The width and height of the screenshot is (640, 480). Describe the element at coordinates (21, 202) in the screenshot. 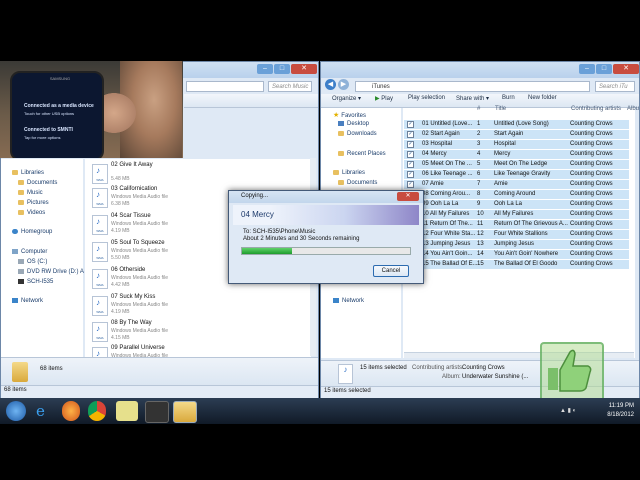

I see `pictures-icon` at that location.